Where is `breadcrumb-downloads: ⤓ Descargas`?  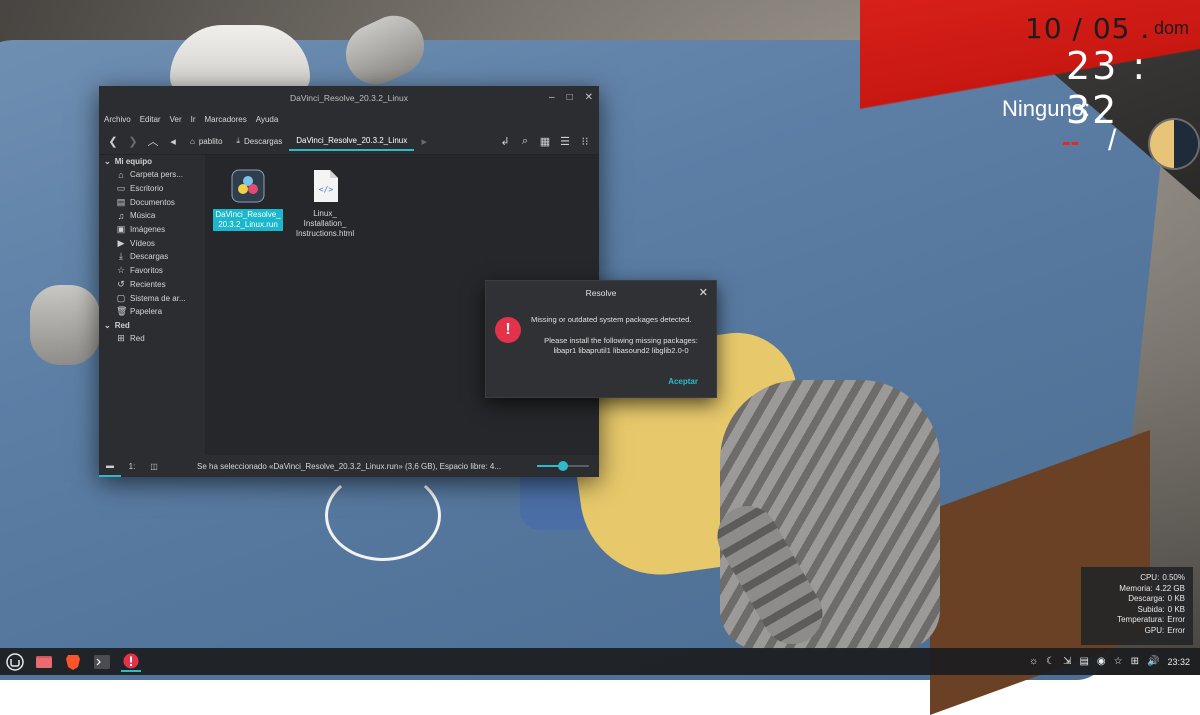 breadcrumb-downloads: ⤓ Descargas is located at coordinates (259, 141).